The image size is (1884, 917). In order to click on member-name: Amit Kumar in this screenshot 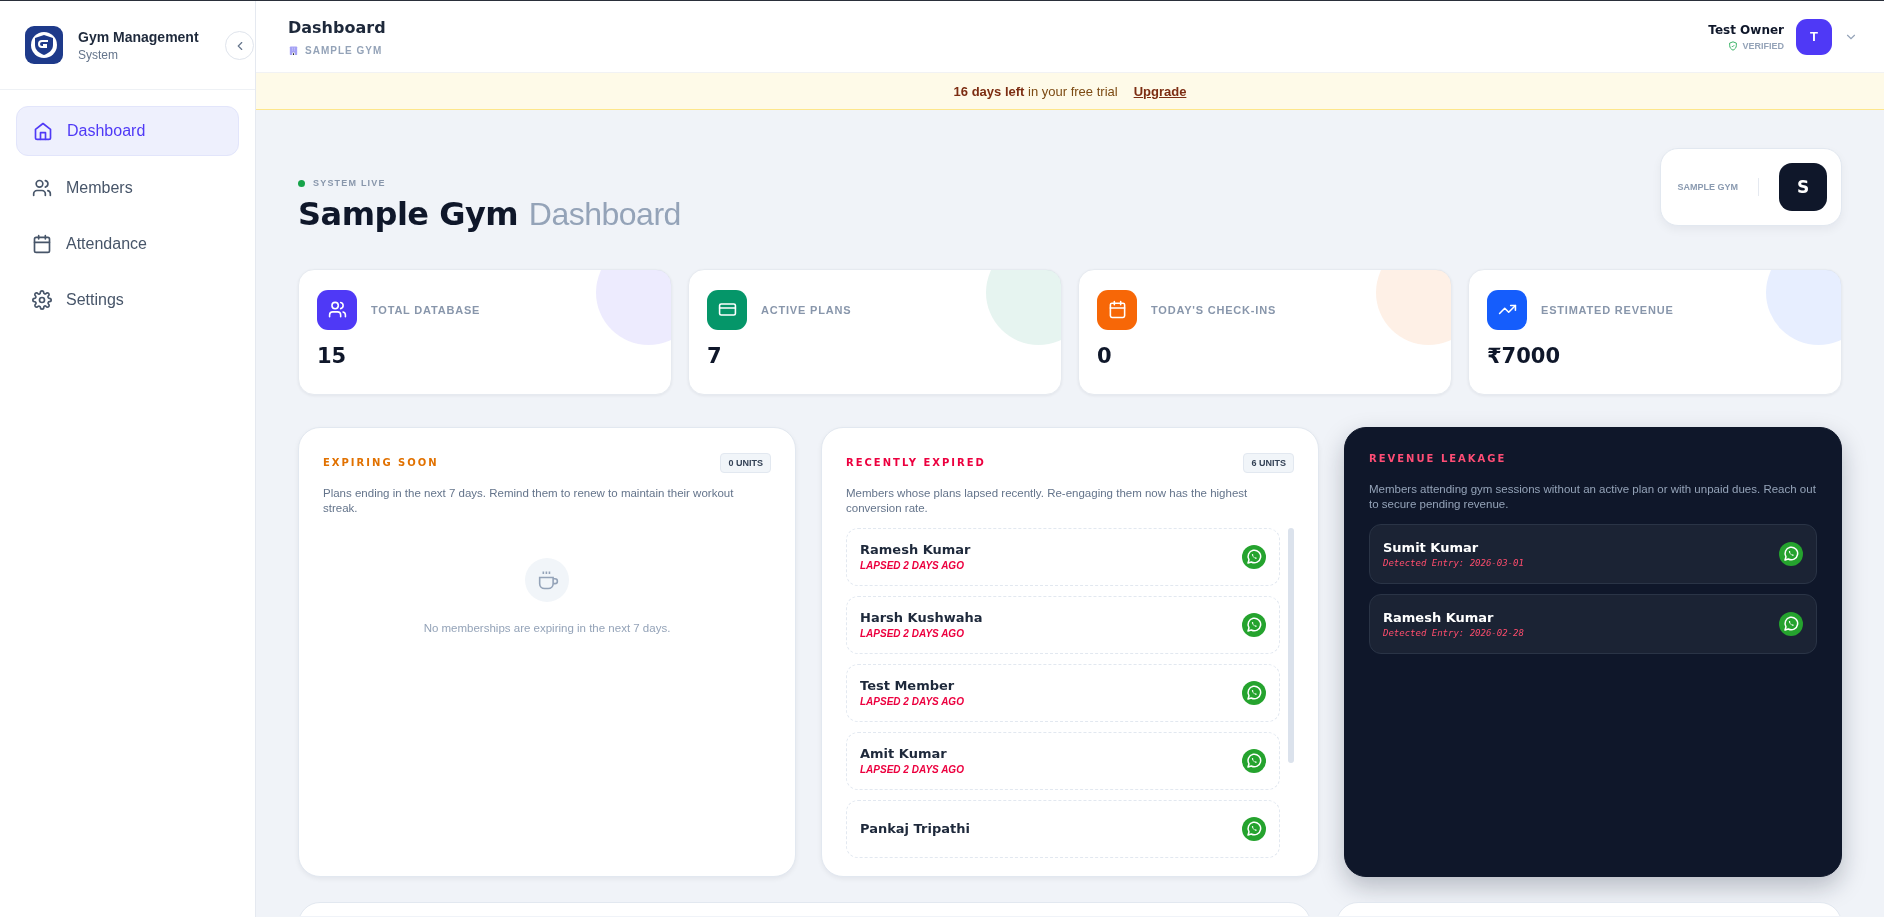, I will do `click(904, 754)`.